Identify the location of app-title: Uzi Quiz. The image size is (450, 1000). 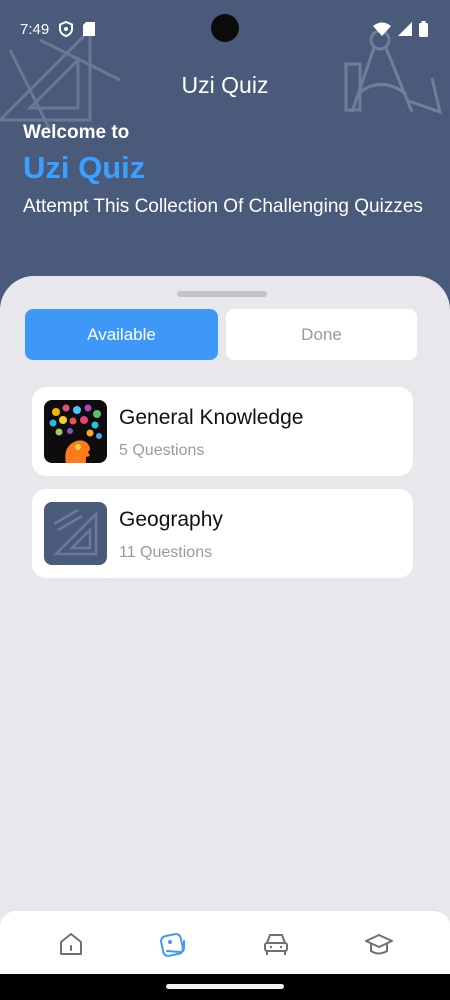
(225, 85).